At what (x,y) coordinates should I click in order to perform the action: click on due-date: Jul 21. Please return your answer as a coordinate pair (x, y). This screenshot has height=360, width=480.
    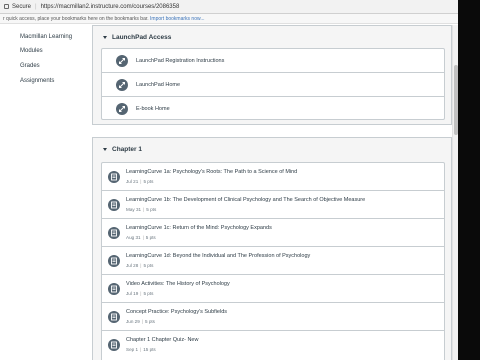
    Looking at the image, I should click on (132, 181).